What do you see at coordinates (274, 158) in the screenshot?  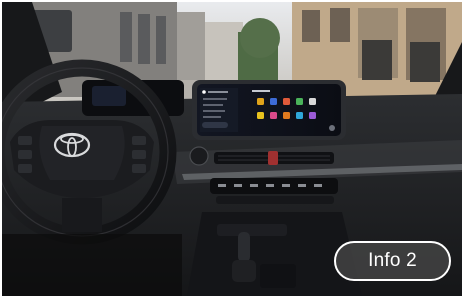 I see `center-vents` at bounding box center [274, 158].